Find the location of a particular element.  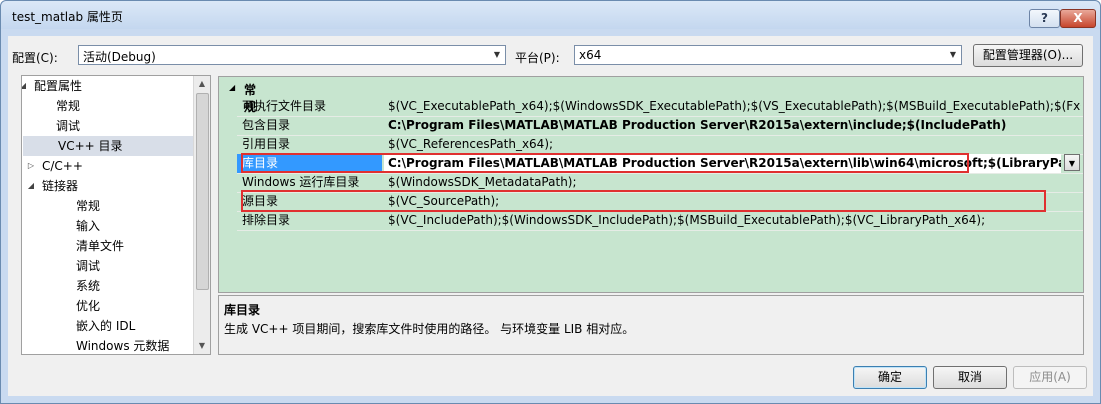

scroll-down-icon: ▼ is located at coordinates (202, 346).